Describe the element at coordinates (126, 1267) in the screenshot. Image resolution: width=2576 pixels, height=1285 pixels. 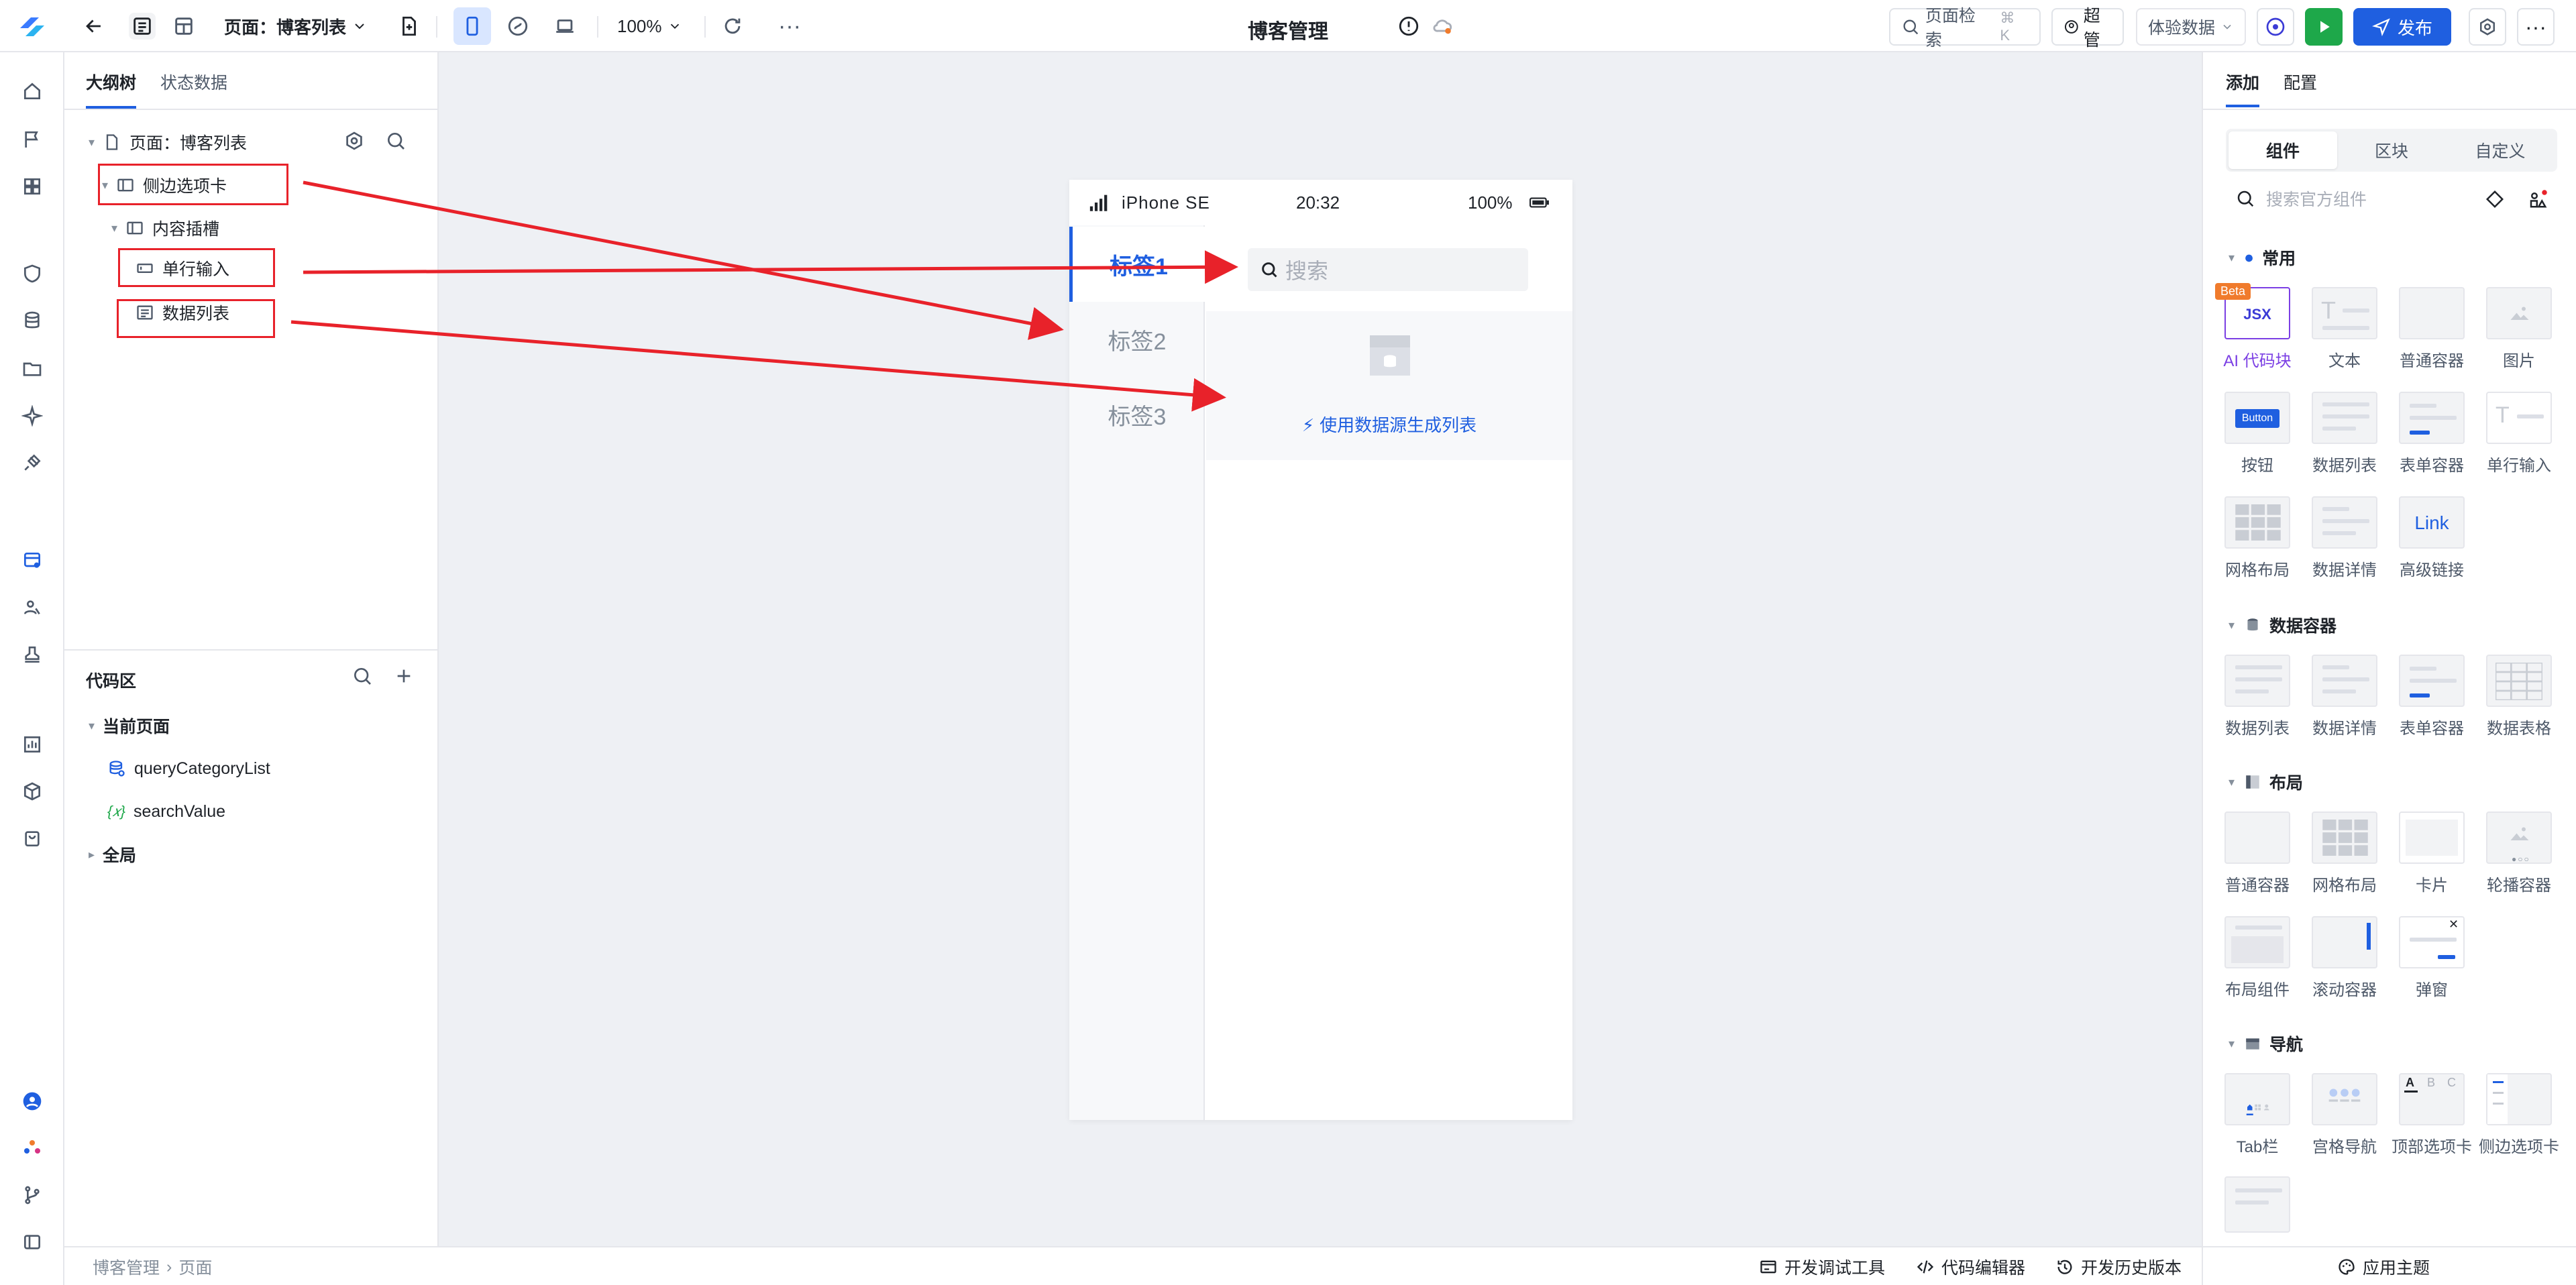
I see `breadcrumb-app: 博客管理` at that location.